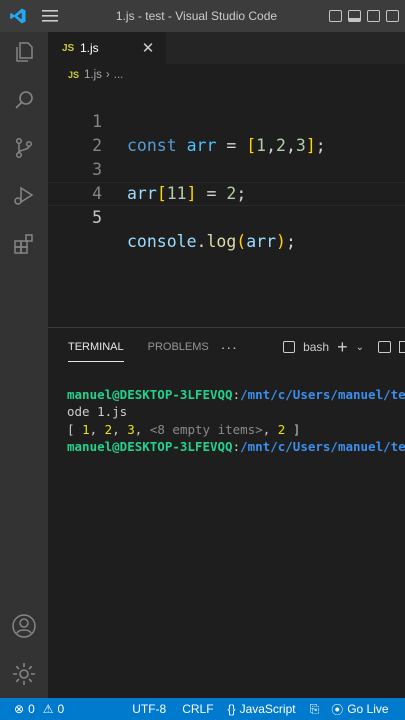 Image resolution: width=405 pixels, height=720 pixels. I want to click on problems-status: ⊗ 0 ⚠ 0, so click(39, 709).